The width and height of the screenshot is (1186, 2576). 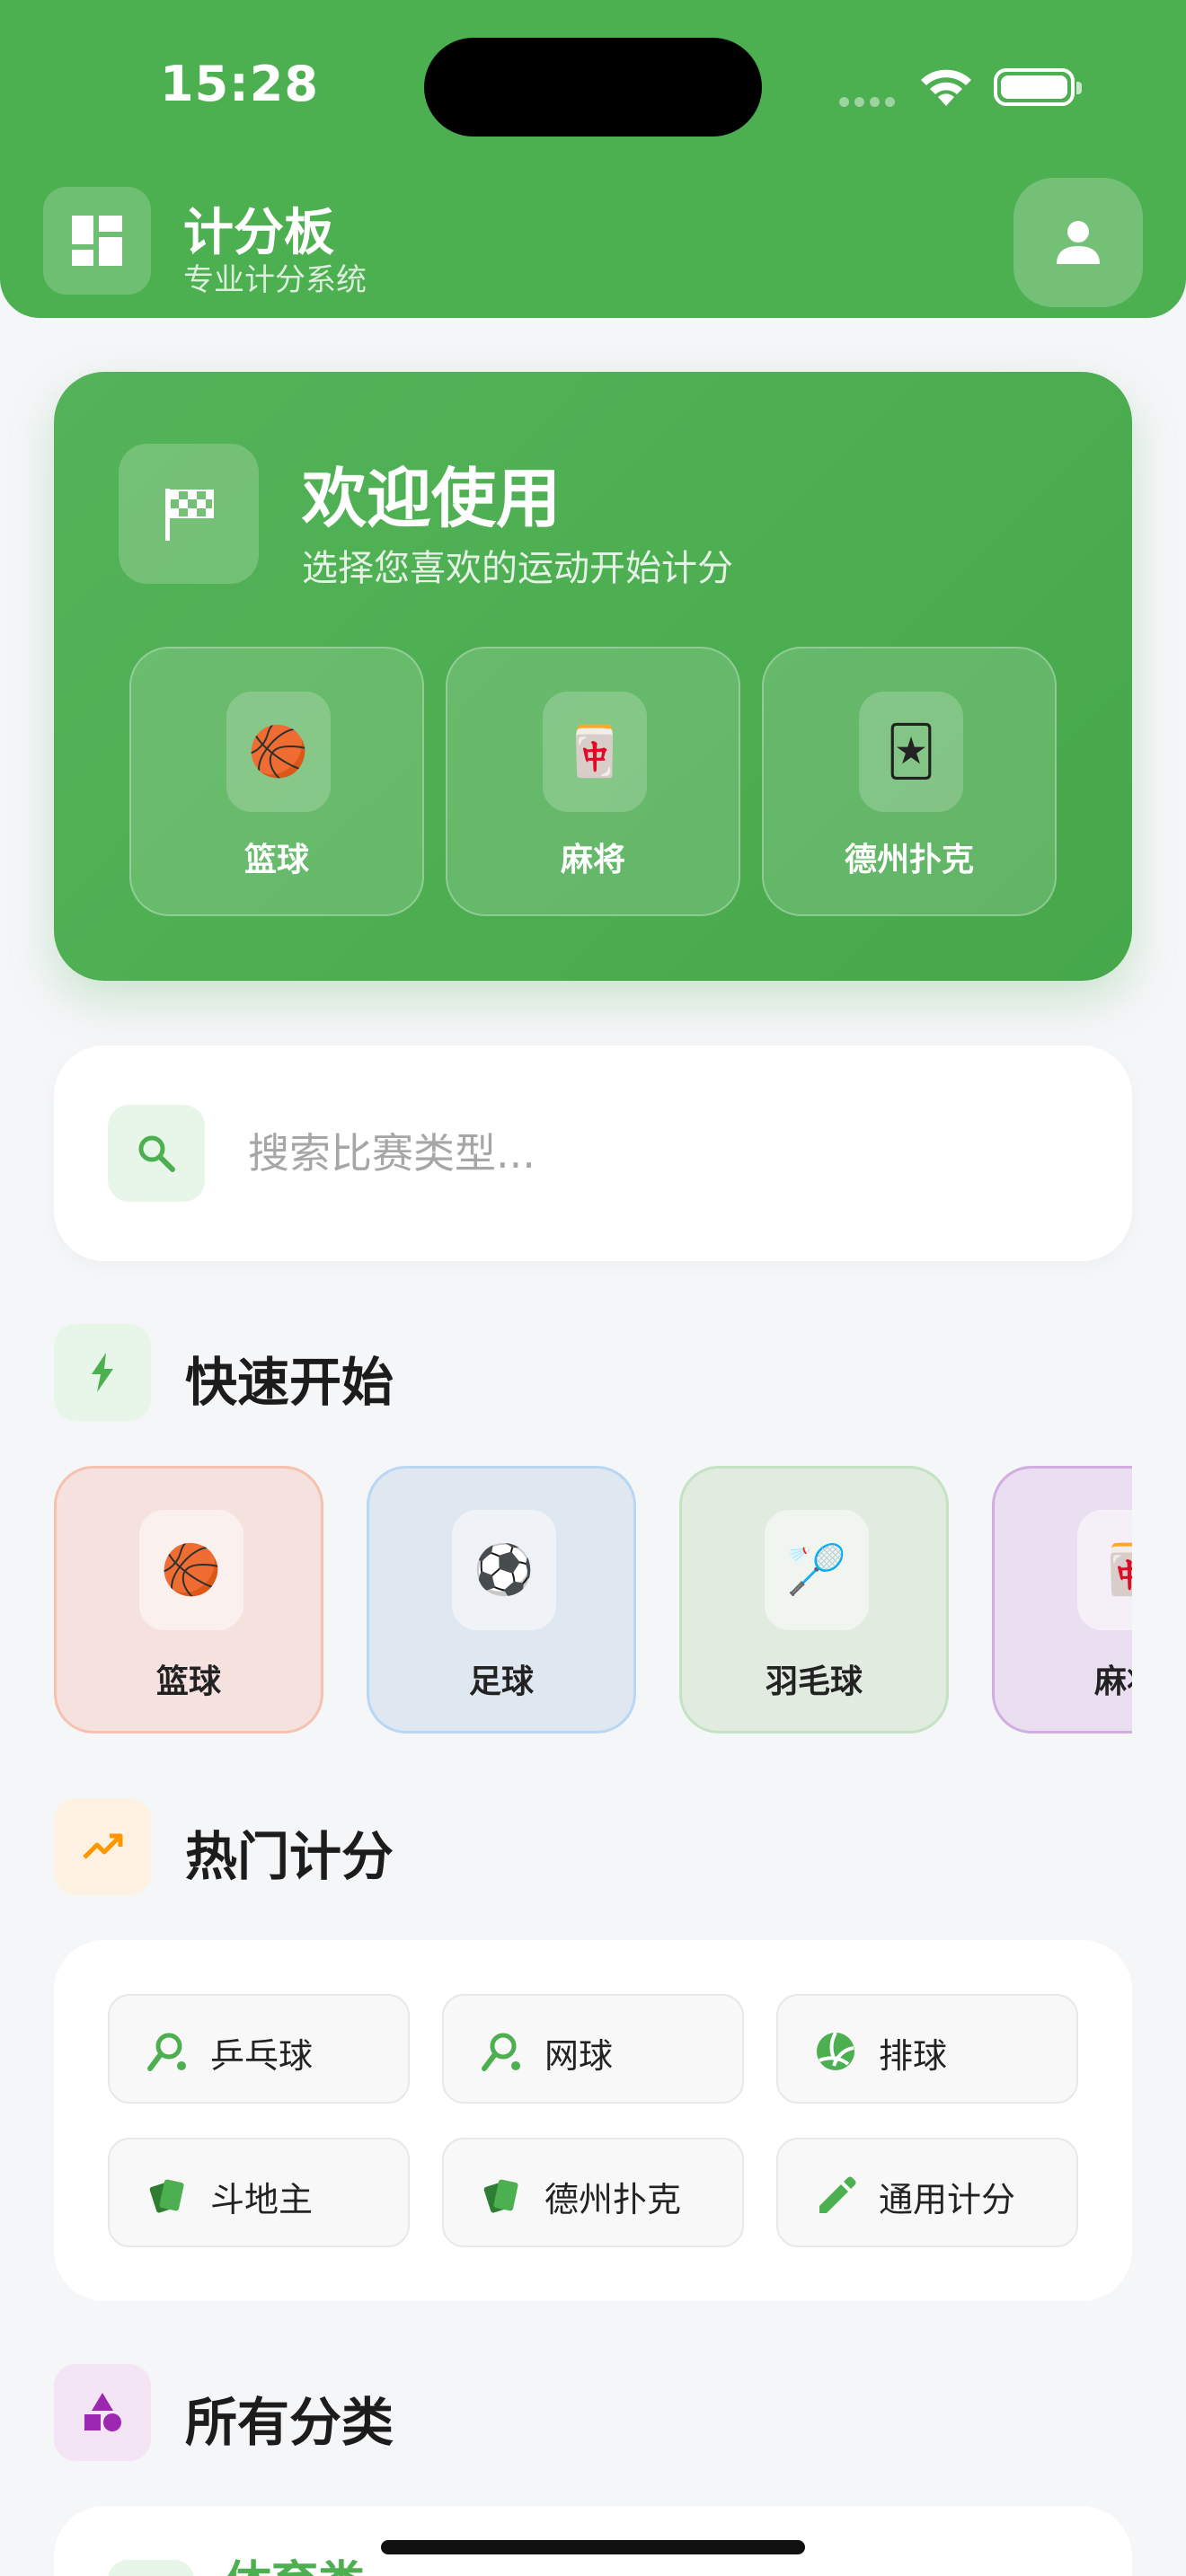 I want to click on search-bar, so click(x=593, y=1153).